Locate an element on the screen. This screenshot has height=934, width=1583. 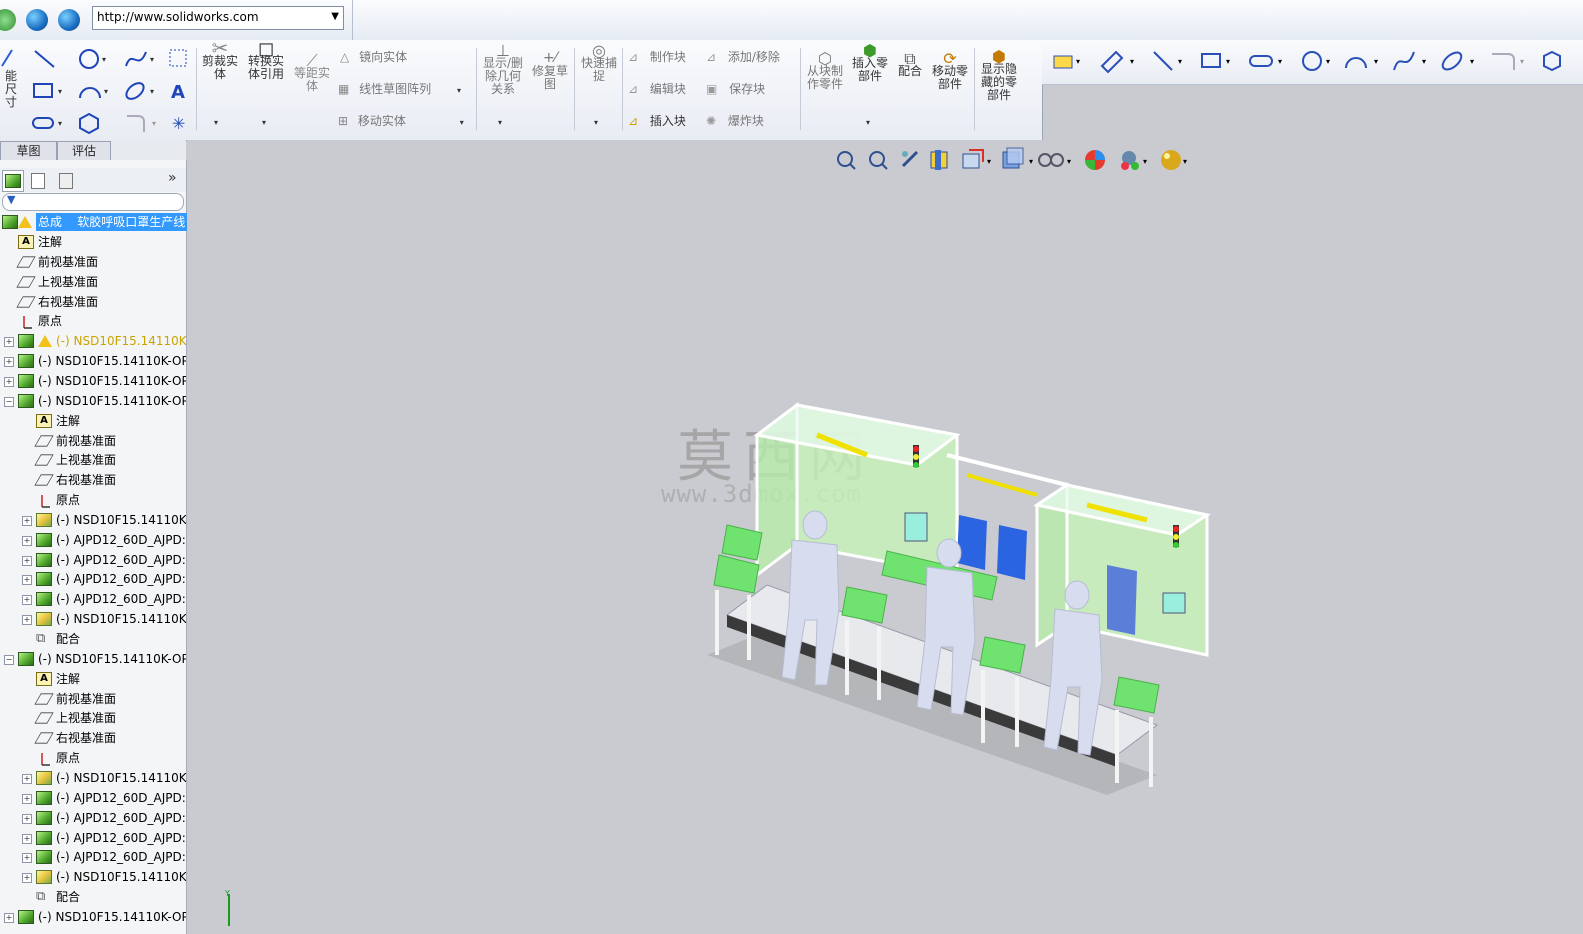
make-part-from-block-button: ⬡ 从块制 作零件 is located at coordinates (825, 71).